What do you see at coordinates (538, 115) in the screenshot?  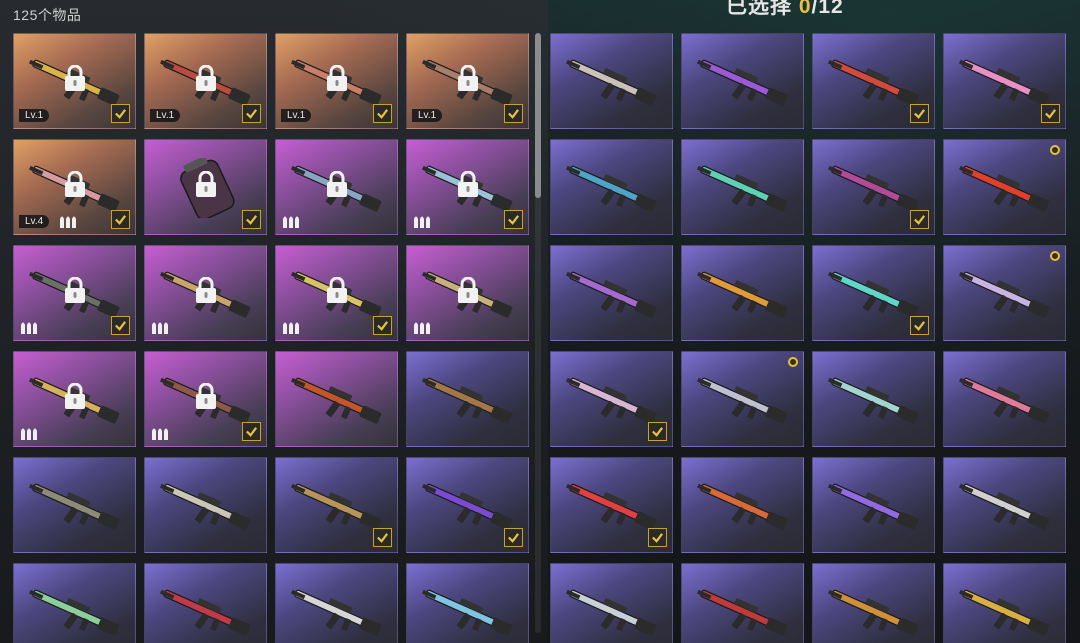 I see `scrollbar-thumb` at bounding box center [538, 115].